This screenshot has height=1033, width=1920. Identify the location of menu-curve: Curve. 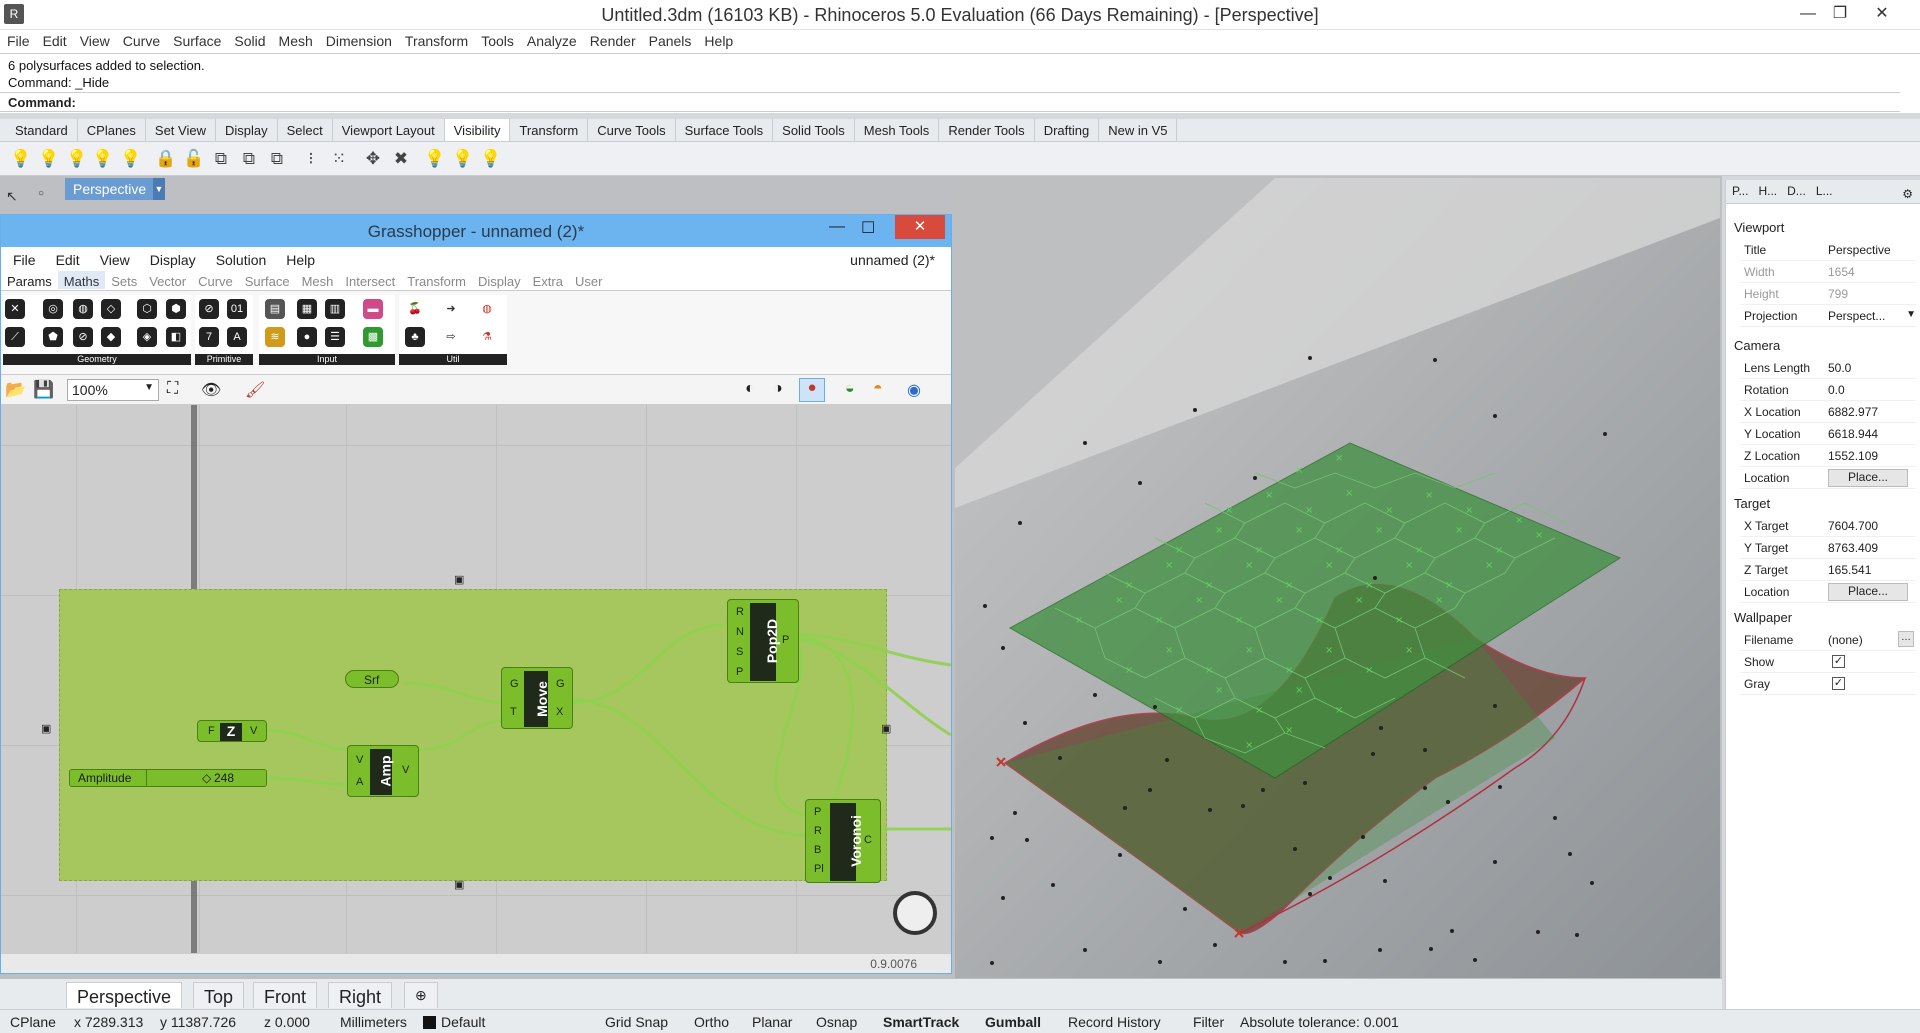
(141, 39).